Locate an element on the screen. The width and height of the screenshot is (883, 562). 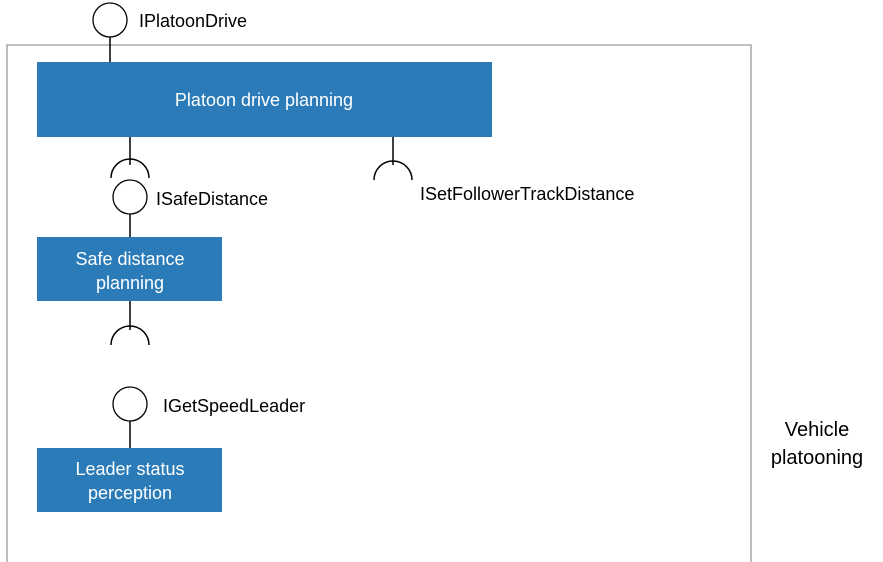
igetspeedleader-label: IGetSpeedLeader is located at coordinates (234, 406).